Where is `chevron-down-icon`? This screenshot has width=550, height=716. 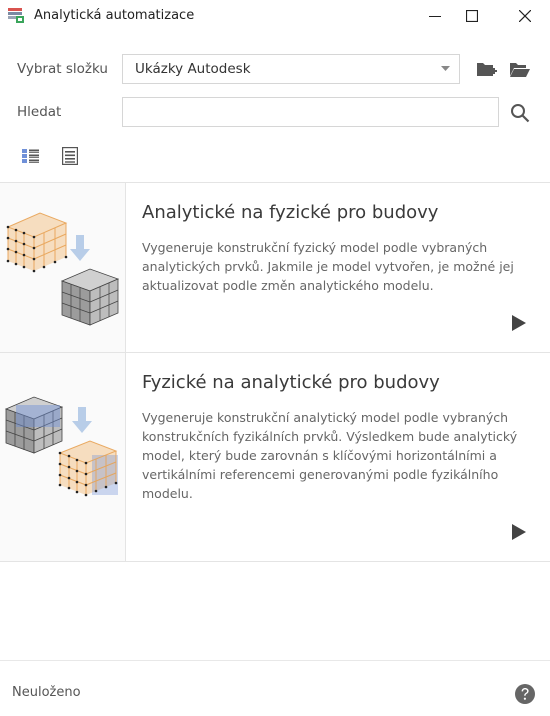 chevron-down-icon is located at coordinates (445, 68).